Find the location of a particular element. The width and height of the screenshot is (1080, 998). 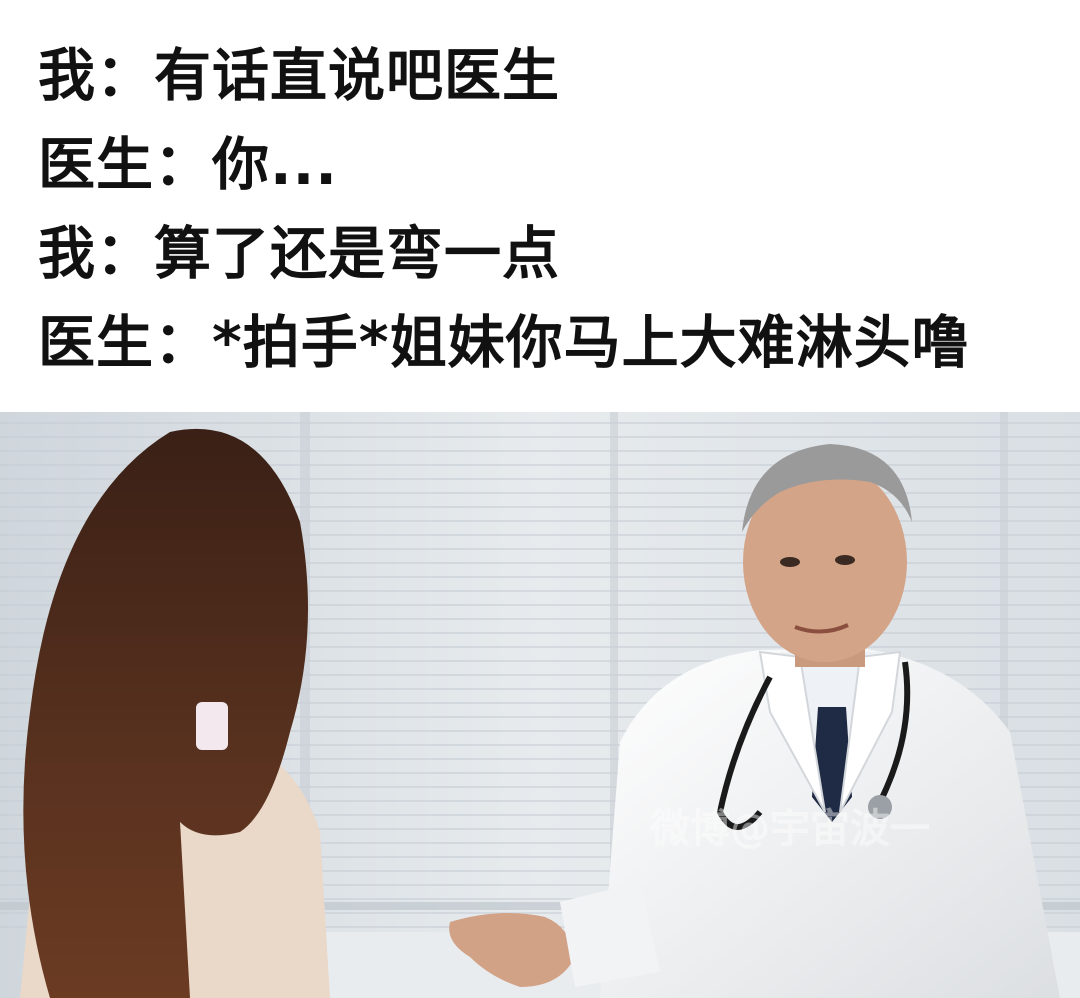

caption-line-1: 我：有话直说吧医生 is located at coordinates (299, 76).